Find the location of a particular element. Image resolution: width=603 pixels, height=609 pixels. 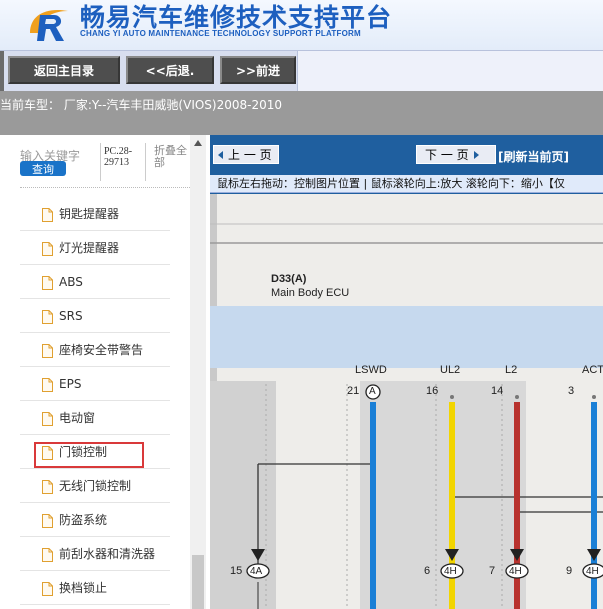

tree-item-label: EPS is located at coordinates (70, 383).